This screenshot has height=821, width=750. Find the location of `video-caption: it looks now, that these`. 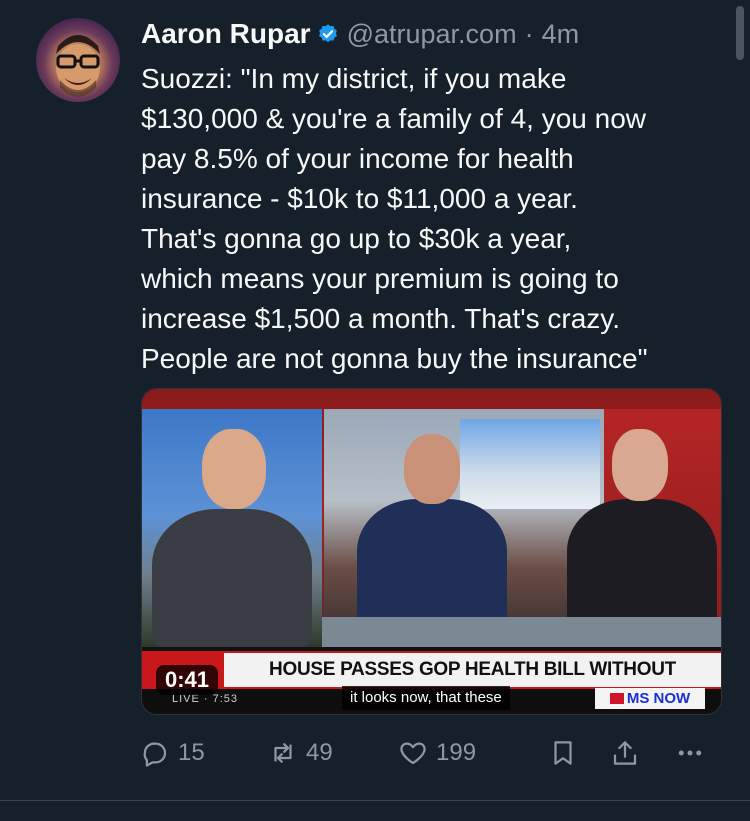

video-caption: it looks now, that these is located at coordinates (426, 698).